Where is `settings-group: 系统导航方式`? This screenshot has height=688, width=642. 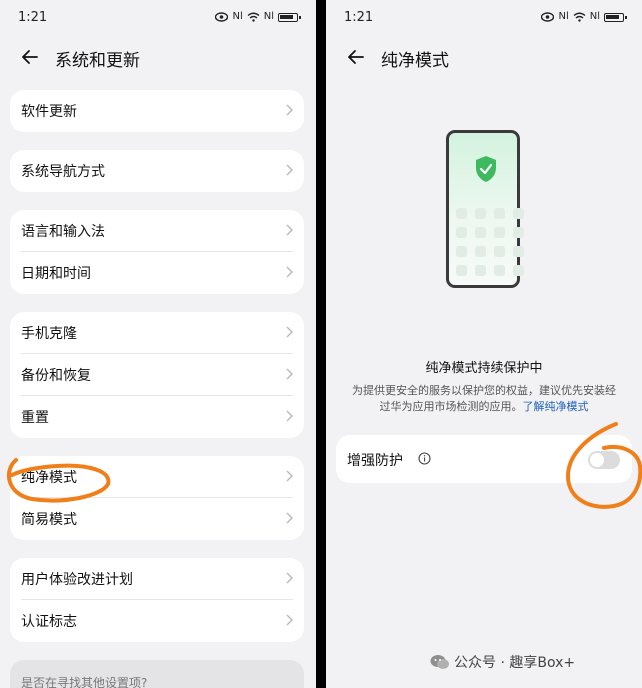 settings-group: 系统导航方式 is located at coordinates (157, 171).